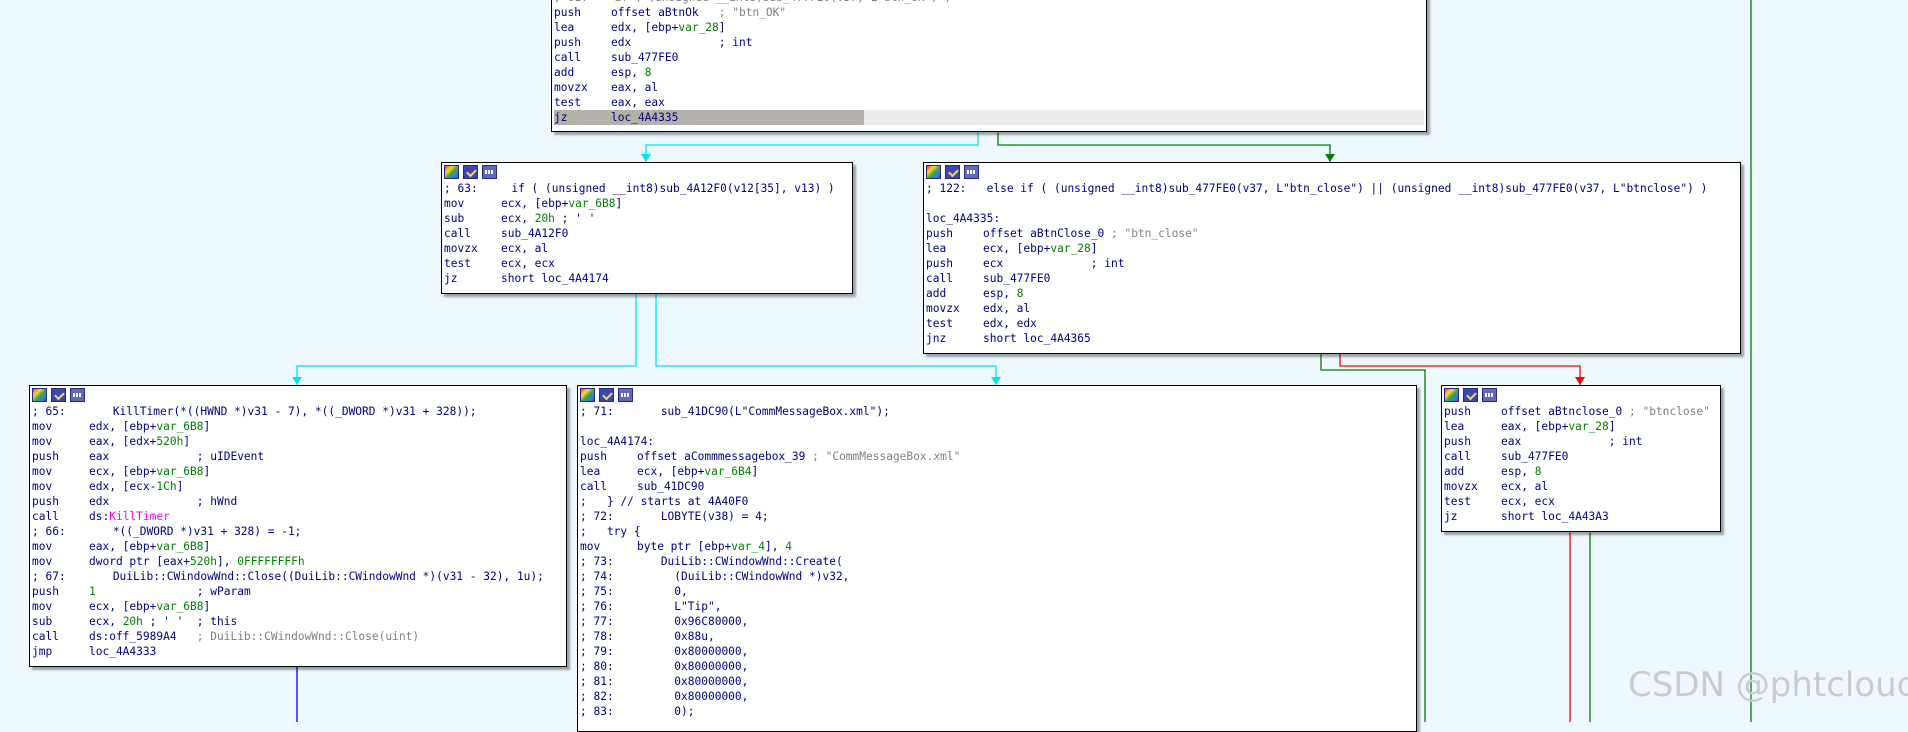  What do you see at coordinates (997, 441) in the screenshot?
I see `code-line: loc_4A4174:` at bounding box center [997, 441].